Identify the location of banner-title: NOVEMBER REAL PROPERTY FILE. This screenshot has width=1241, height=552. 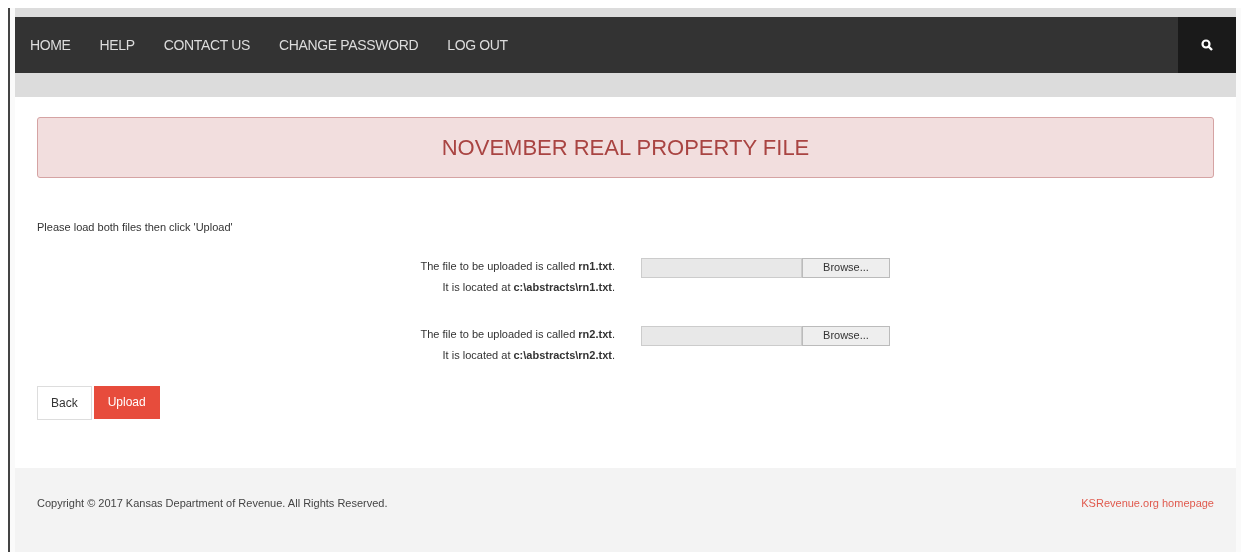
(625, 148).